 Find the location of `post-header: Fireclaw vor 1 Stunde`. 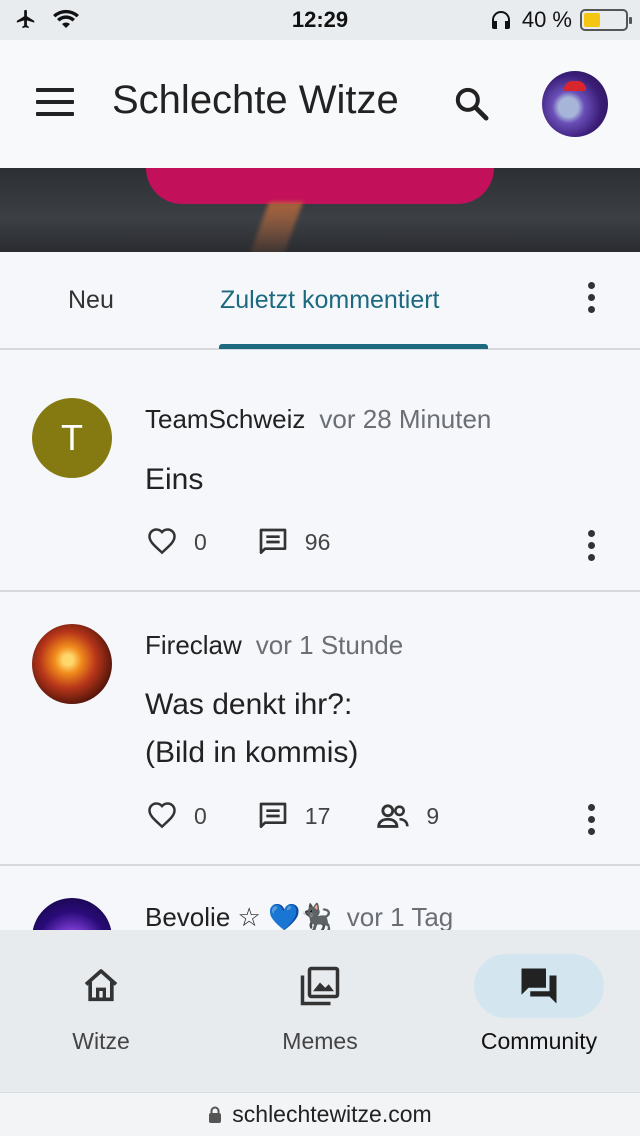

post-header: Fireclaw vor 1 Stunde is located at coordinates (274, 645).